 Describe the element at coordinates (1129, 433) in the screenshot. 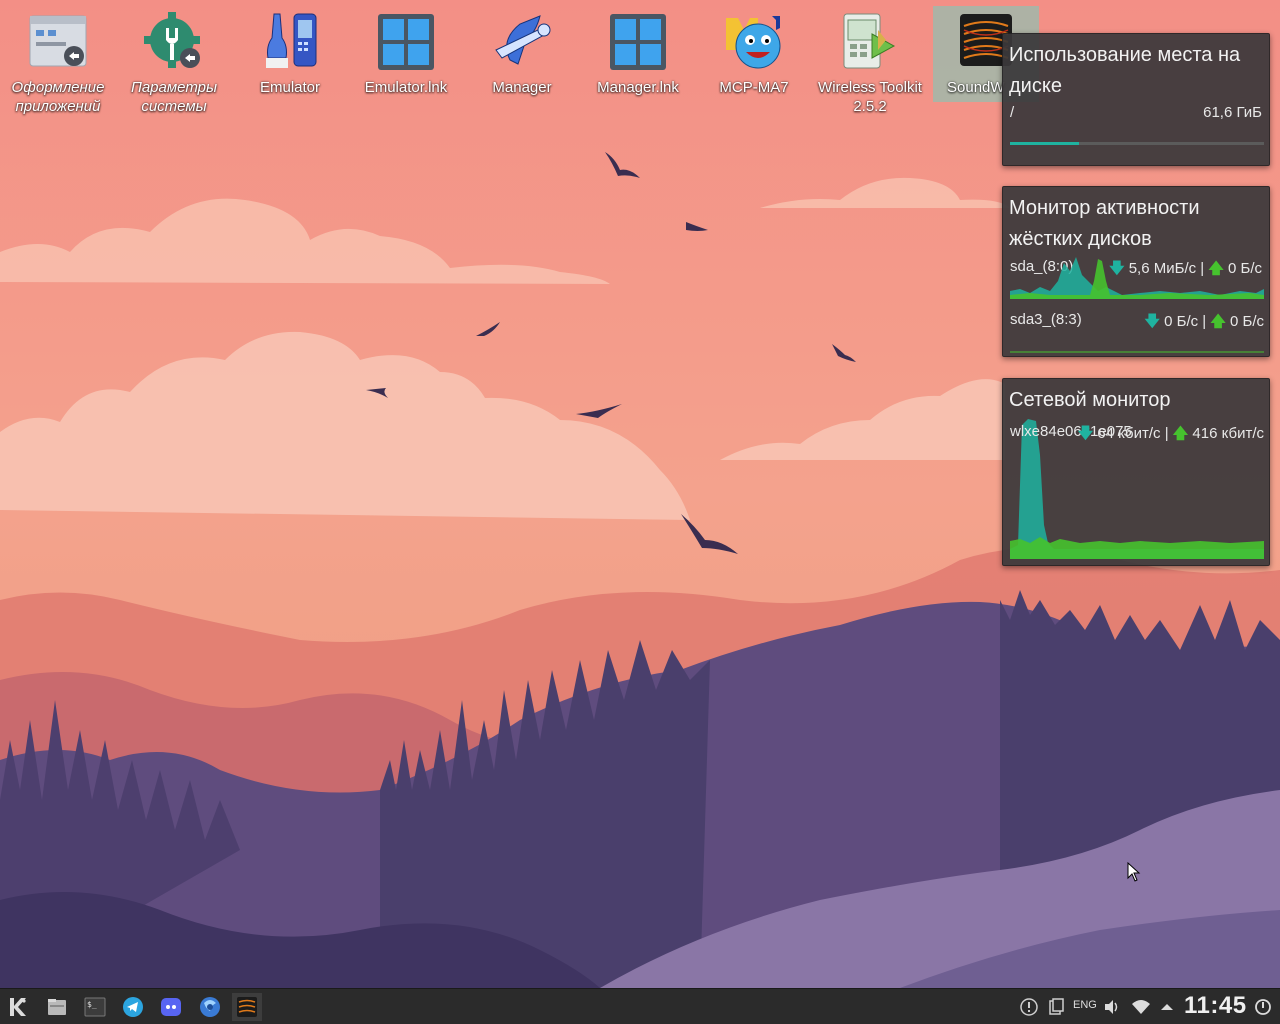

I see `download-rate: 64 кбит/с` at that location.